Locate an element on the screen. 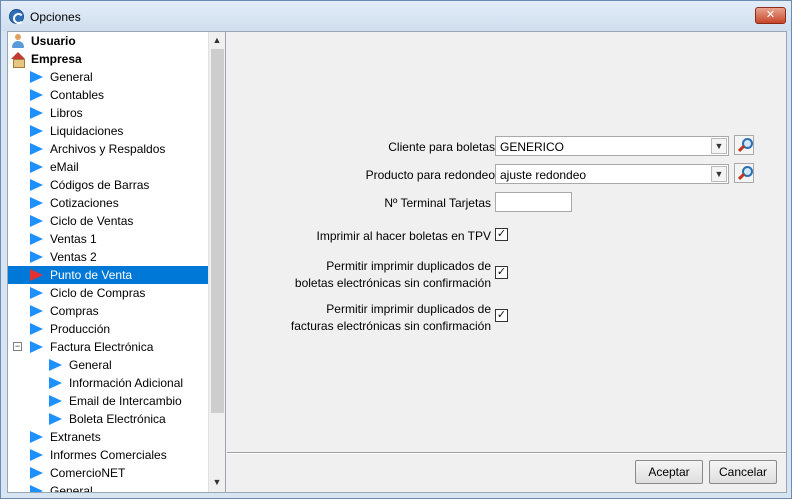  terminal-input is located at coordinates (533, 202).